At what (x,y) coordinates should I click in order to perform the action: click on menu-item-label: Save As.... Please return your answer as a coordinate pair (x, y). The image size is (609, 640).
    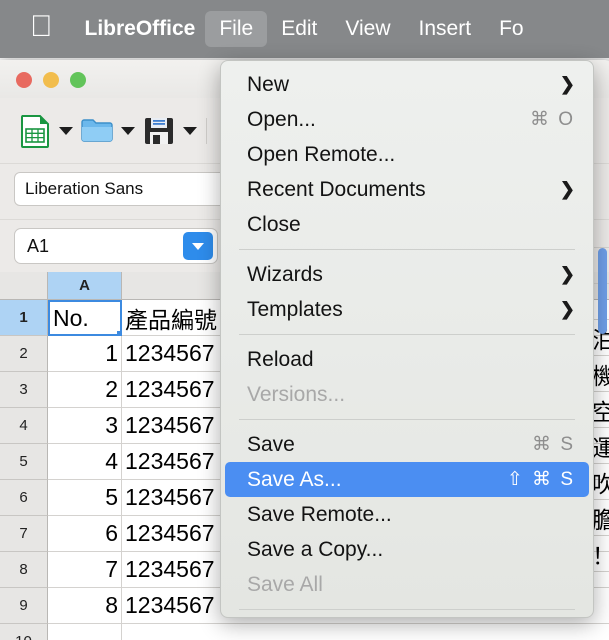
    Looking at the image, I should click on (294, 479).